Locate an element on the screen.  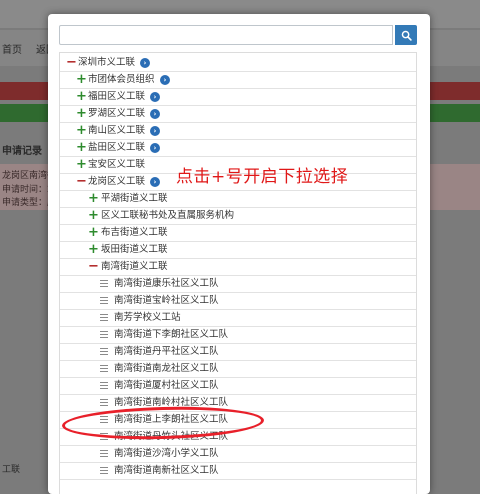
tree-item-label: 龙岗区义工联 is located at coordinates (117, 181).